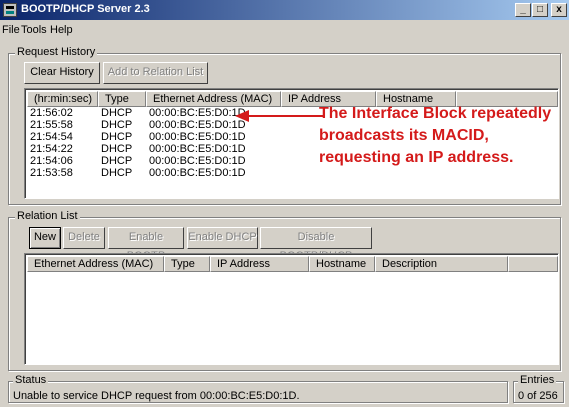 This screenshot has width=569, height=407. Describe the element at coordinates (284, 30) in the screenshot. I see `menu-bar: File Tools Help` at that location.